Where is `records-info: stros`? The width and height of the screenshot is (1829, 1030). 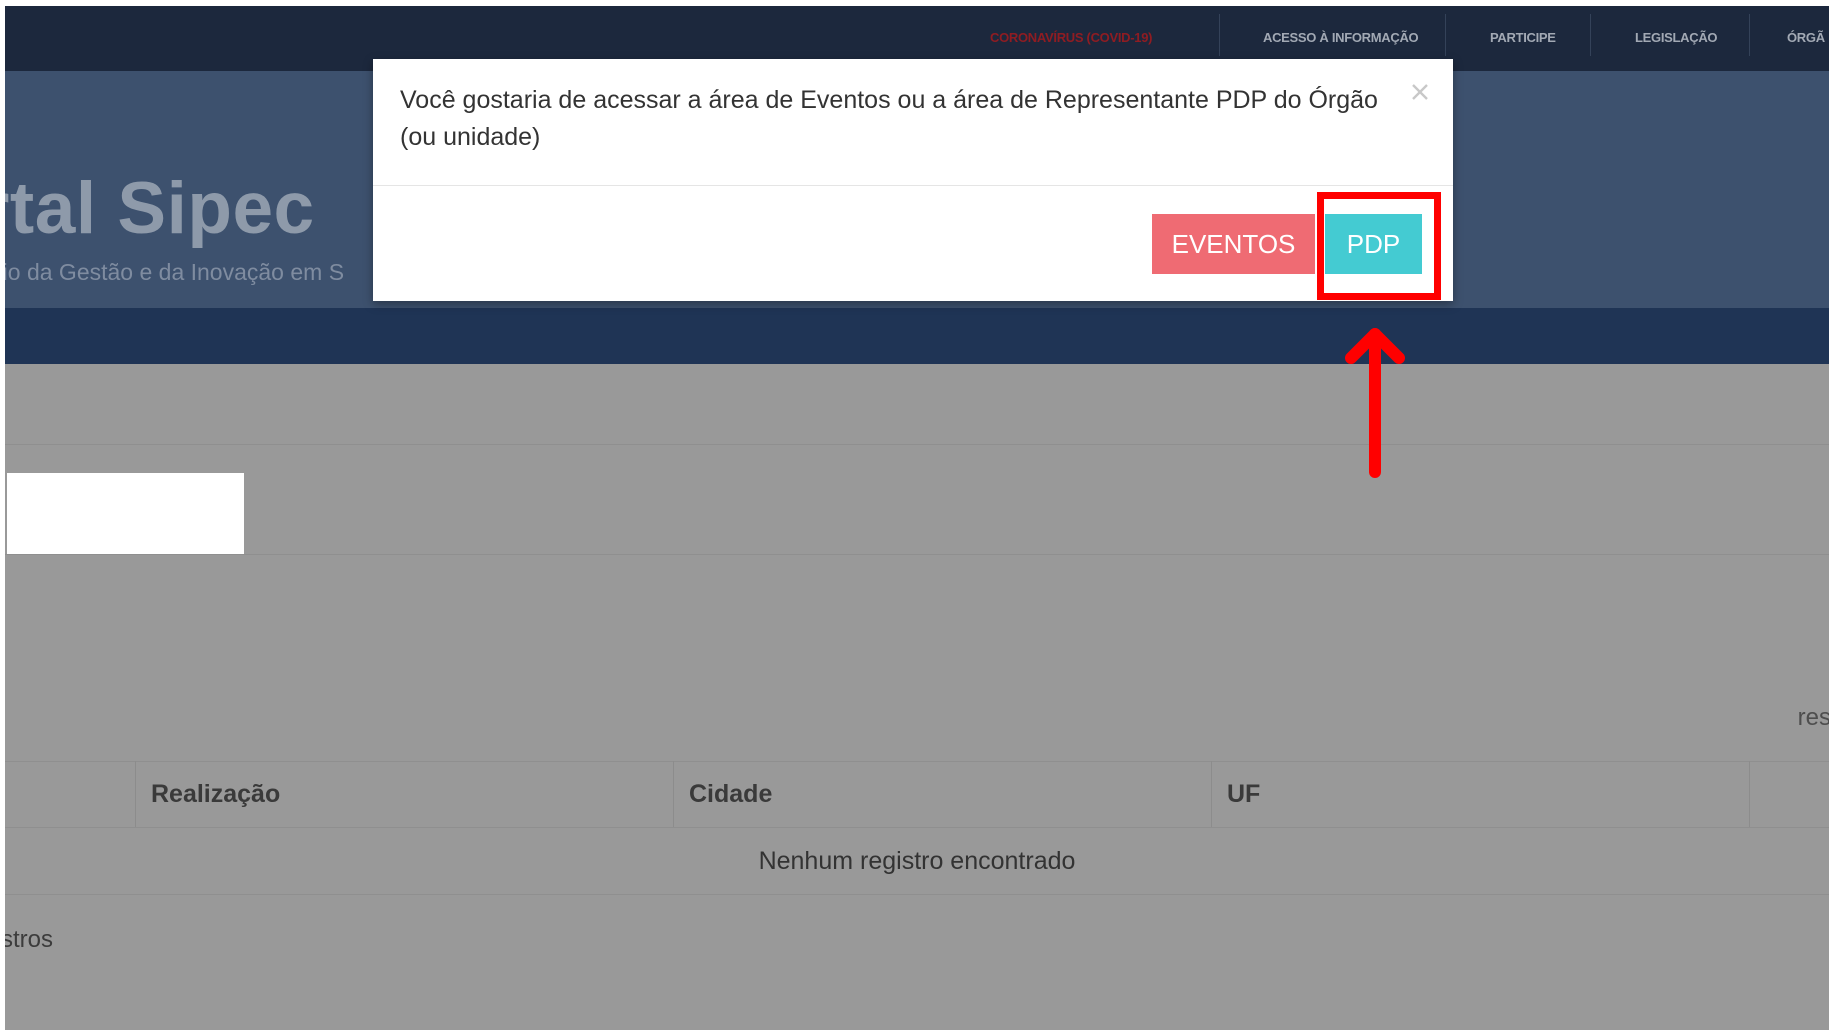 records-info: stros is located at coordinates (29, 939).